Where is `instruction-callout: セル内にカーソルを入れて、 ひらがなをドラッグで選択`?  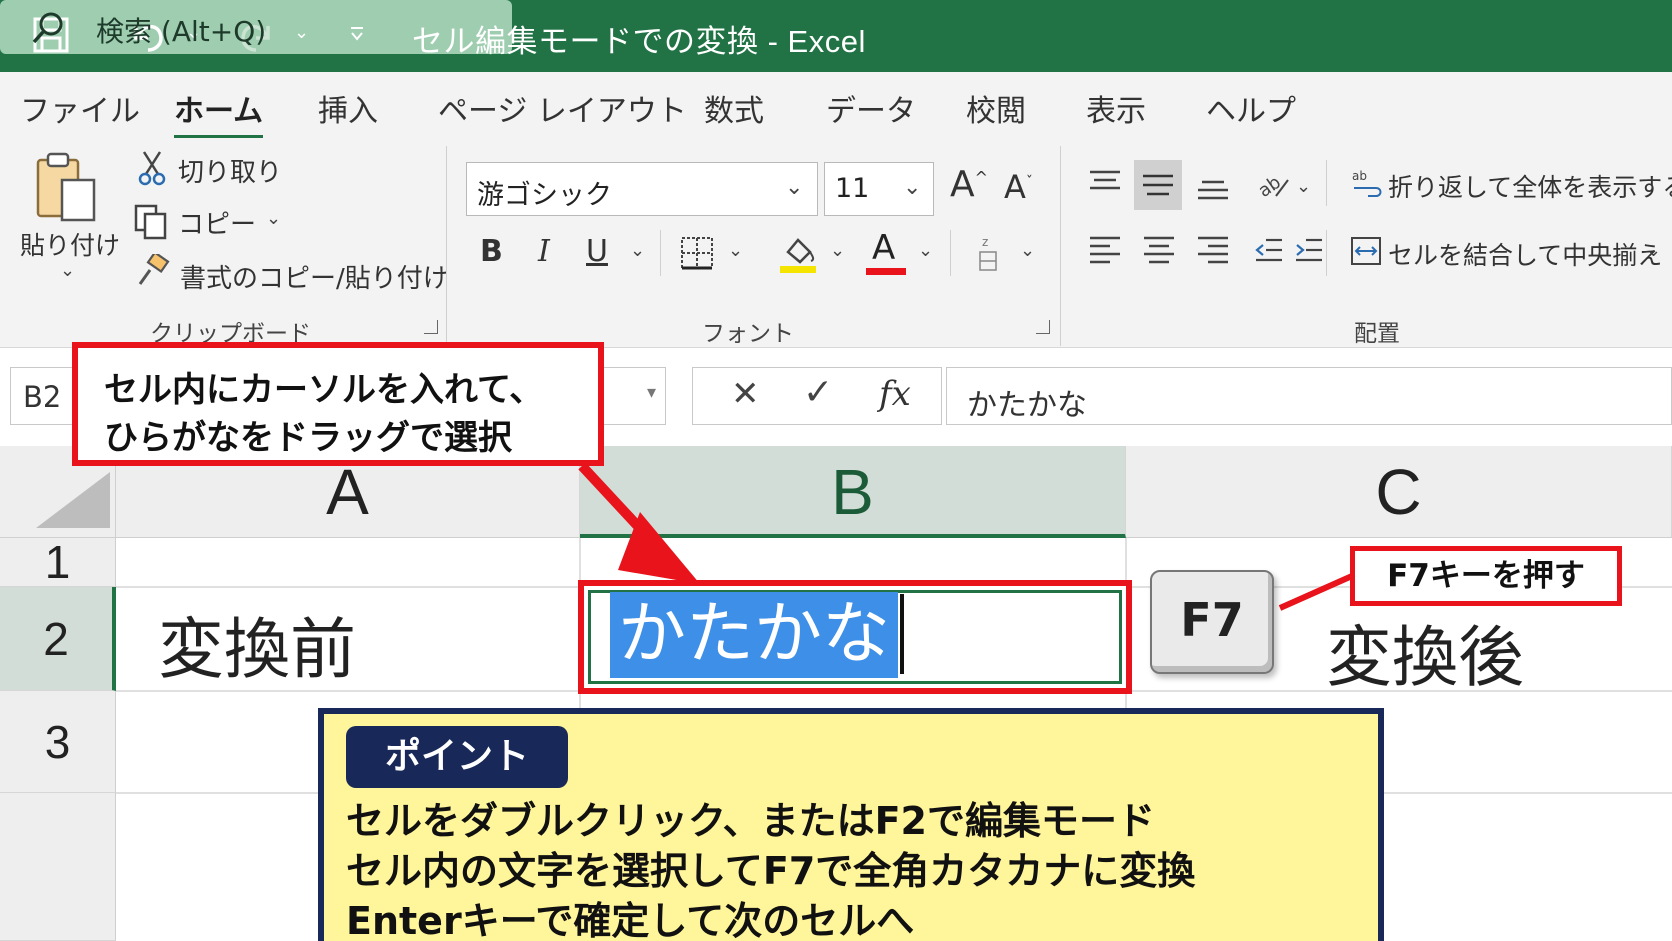
instruction-callout: セル内にカーソルを入れて、 ひらがなをドラッグで選択 is located at coordinates (338, 404).